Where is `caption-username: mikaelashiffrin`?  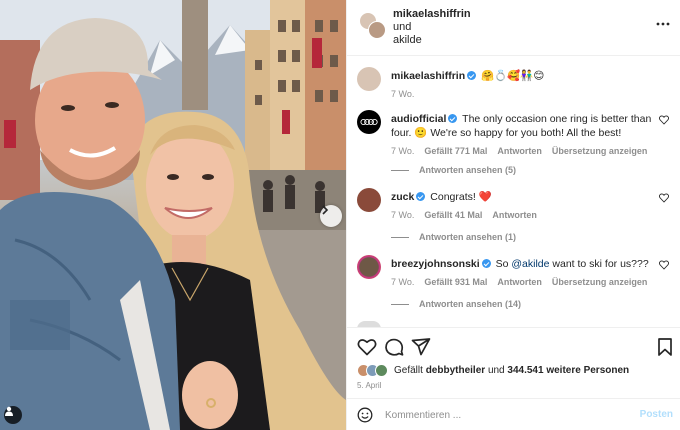
caption-username: mikaelashiffrin is located at coordinates (428, 76).